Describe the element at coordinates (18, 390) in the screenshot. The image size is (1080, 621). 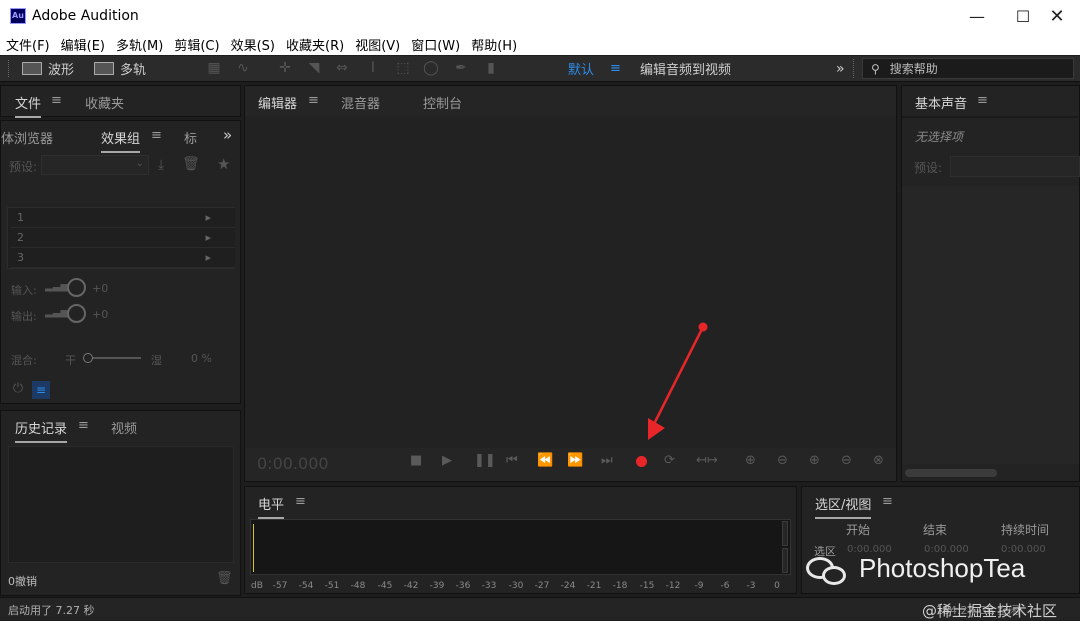
I see `power-icon: ⏻` at that location.